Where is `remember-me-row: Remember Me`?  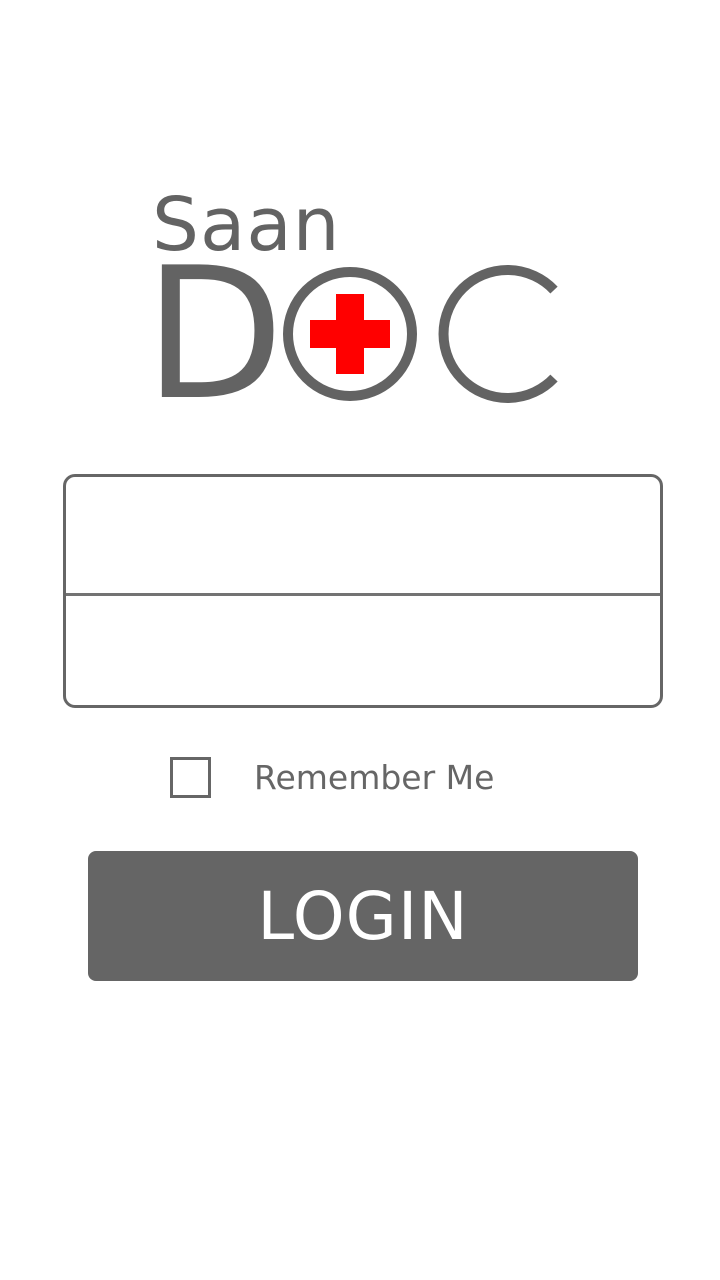 remember-me-row: Remember Me is located at coordinates (332, 777).